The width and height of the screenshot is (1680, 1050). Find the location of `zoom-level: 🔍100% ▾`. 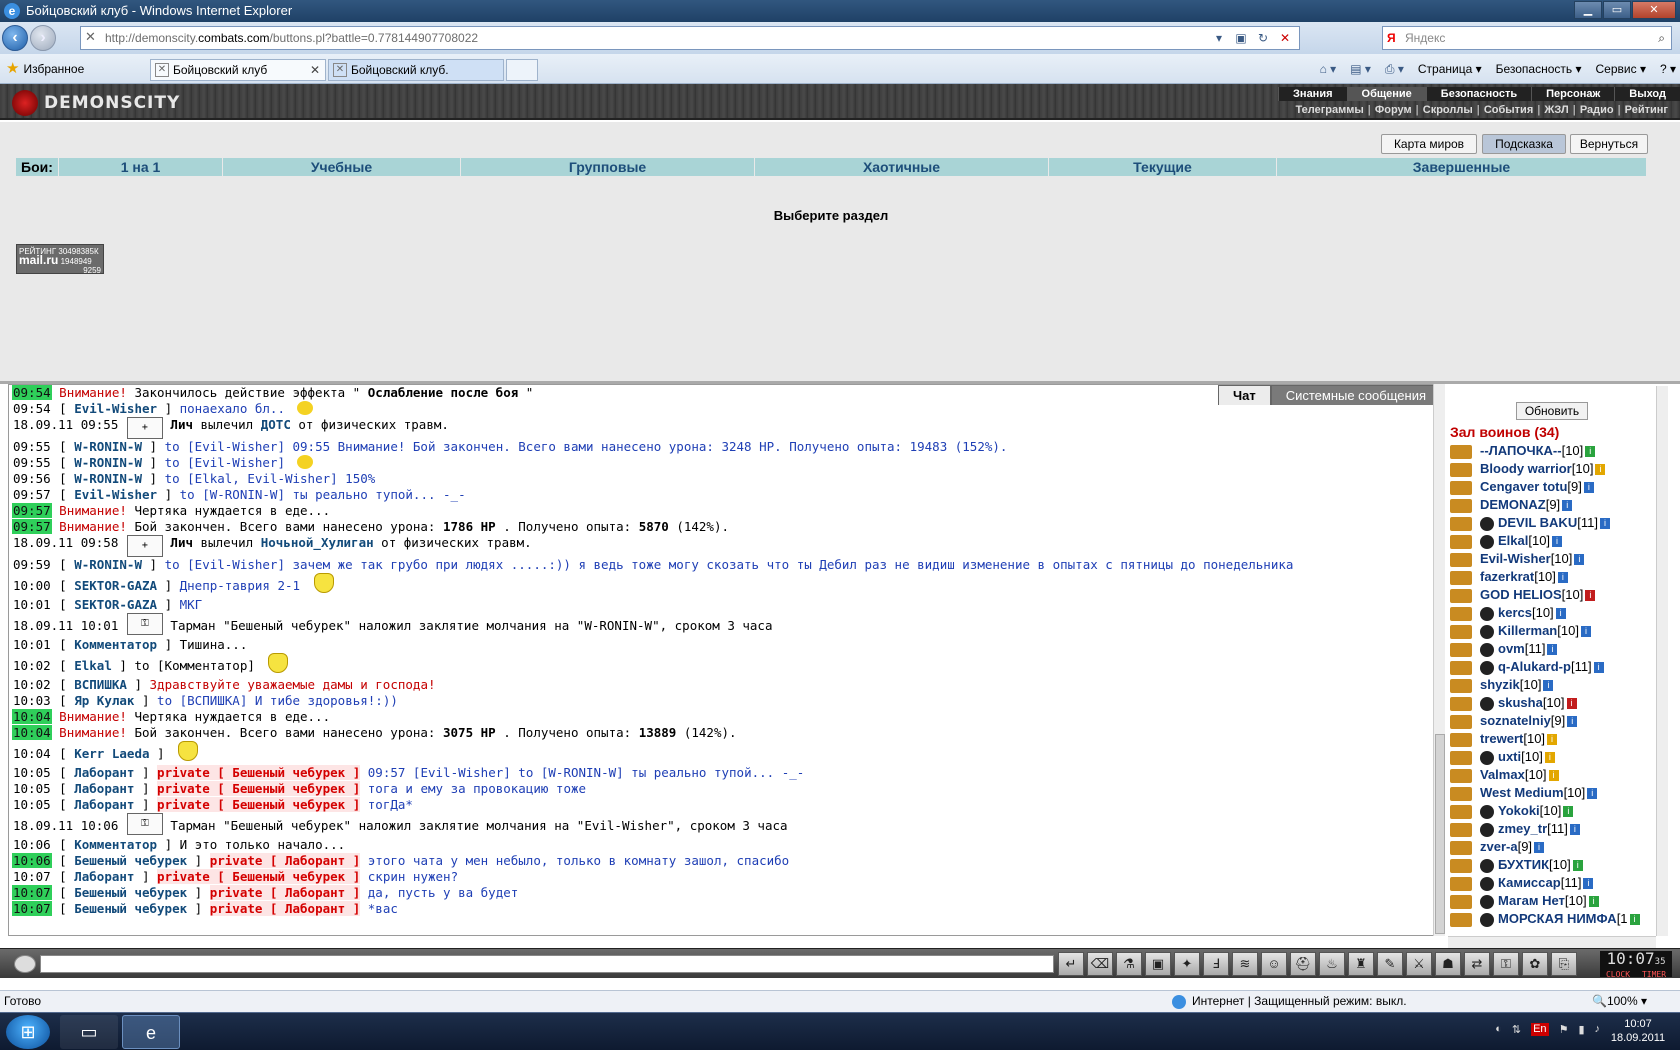

zoom-level: 🔍100% ▾ is located at coordinates (1619, 1001).